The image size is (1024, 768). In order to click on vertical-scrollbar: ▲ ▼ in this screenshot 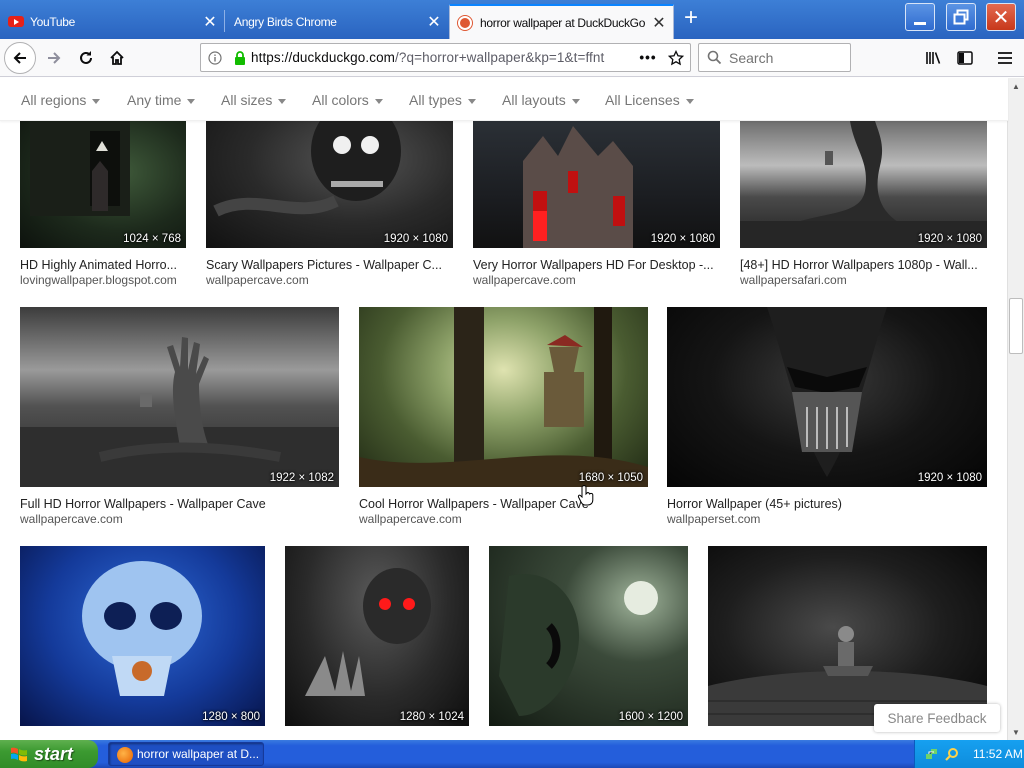, I will do `click(1015, 409)`.